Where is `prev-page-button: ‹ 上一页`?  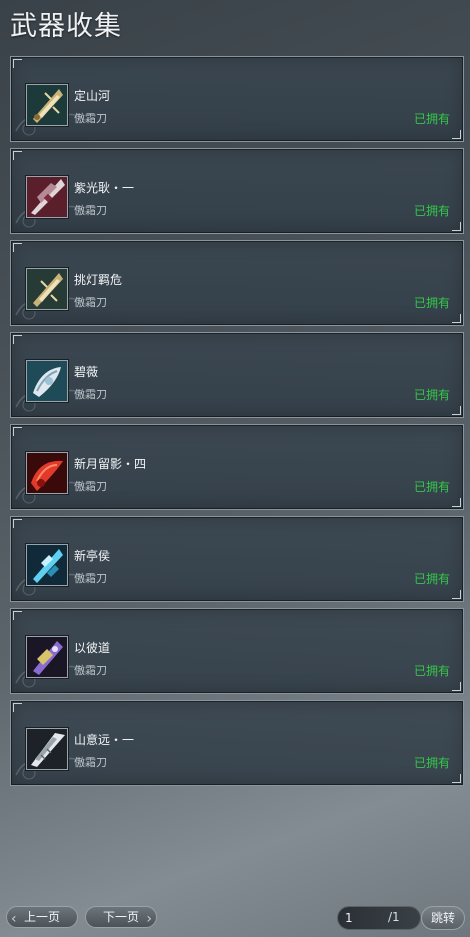 prev-page-button: ‹ 上一页 is located at coordinates (42, 917).